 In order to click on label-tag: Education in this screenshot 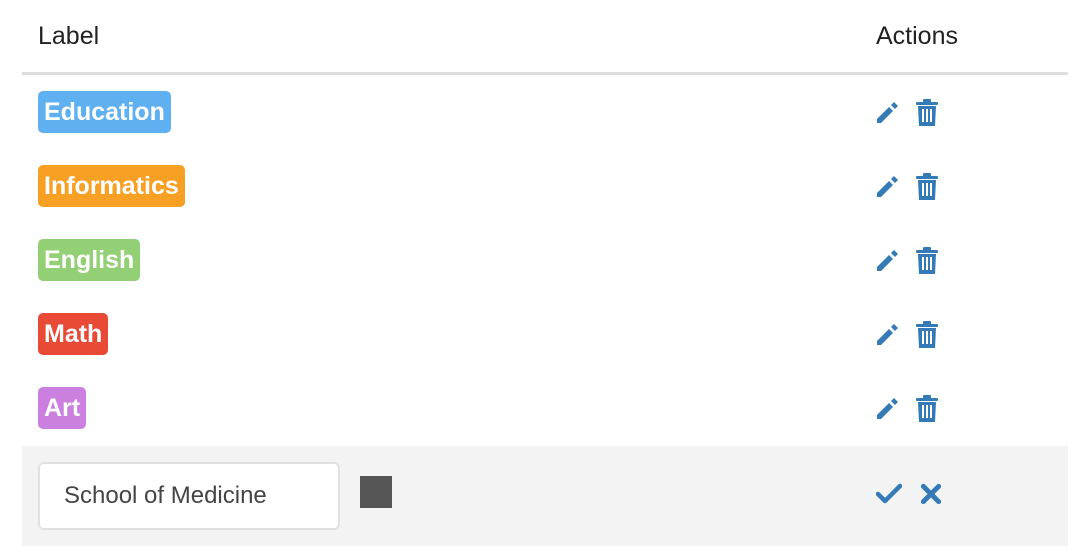, I will do `click(104, 112)`.